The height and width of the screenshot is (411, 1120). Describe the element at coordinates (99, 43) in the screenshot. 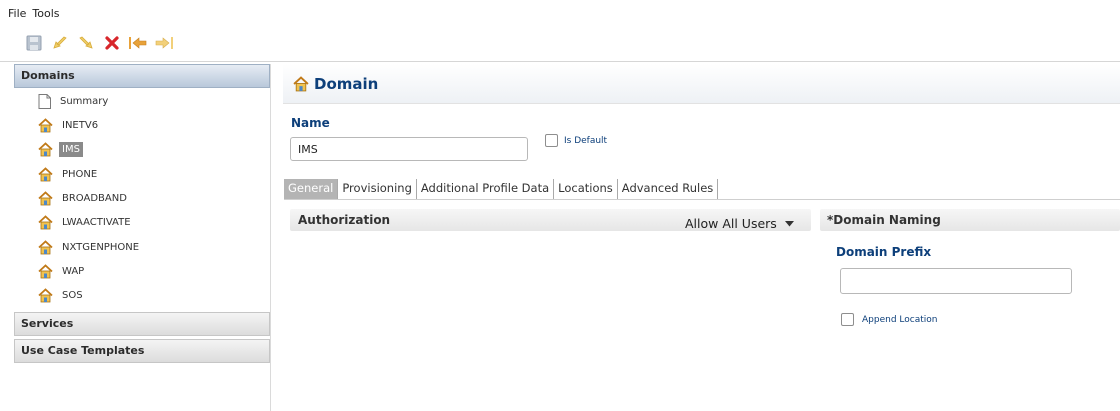

I see `toolbar` at that location.